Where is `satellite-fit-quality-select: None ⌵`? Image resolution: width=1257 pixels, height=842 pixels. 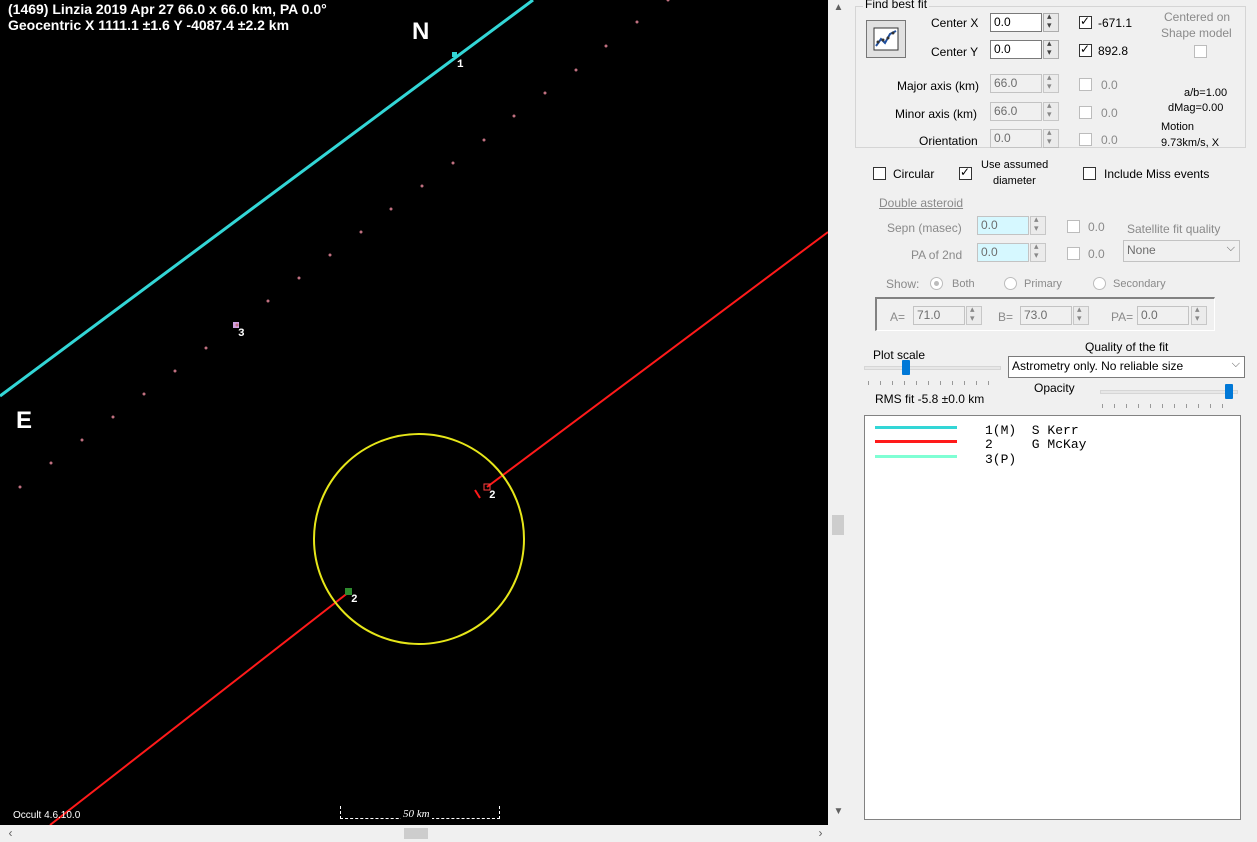
satellite-fit-quality-select: None ⌵ is located at coordinates (1181, 251).